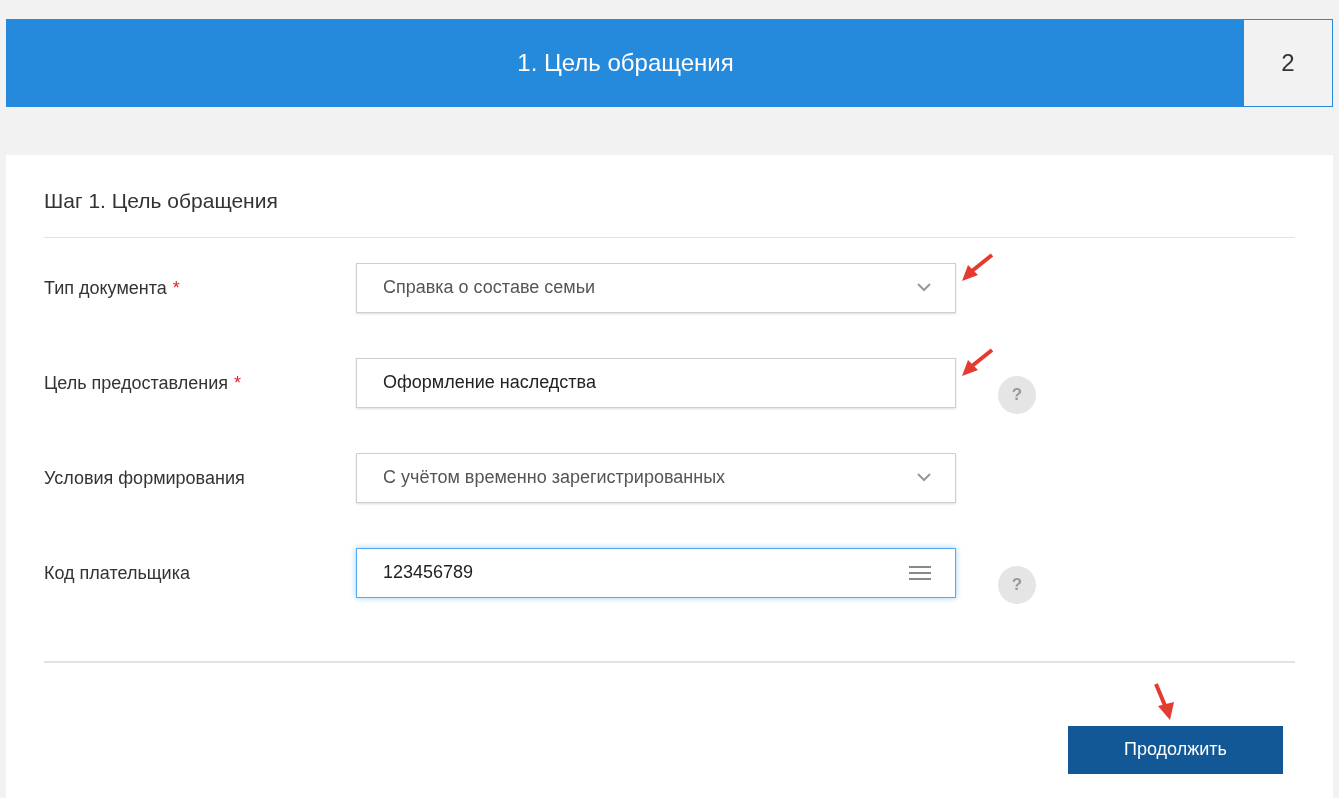 This screenshot has width=1339, height=798. I want to click on continue-button: Продолжить, so click(1175, 749).